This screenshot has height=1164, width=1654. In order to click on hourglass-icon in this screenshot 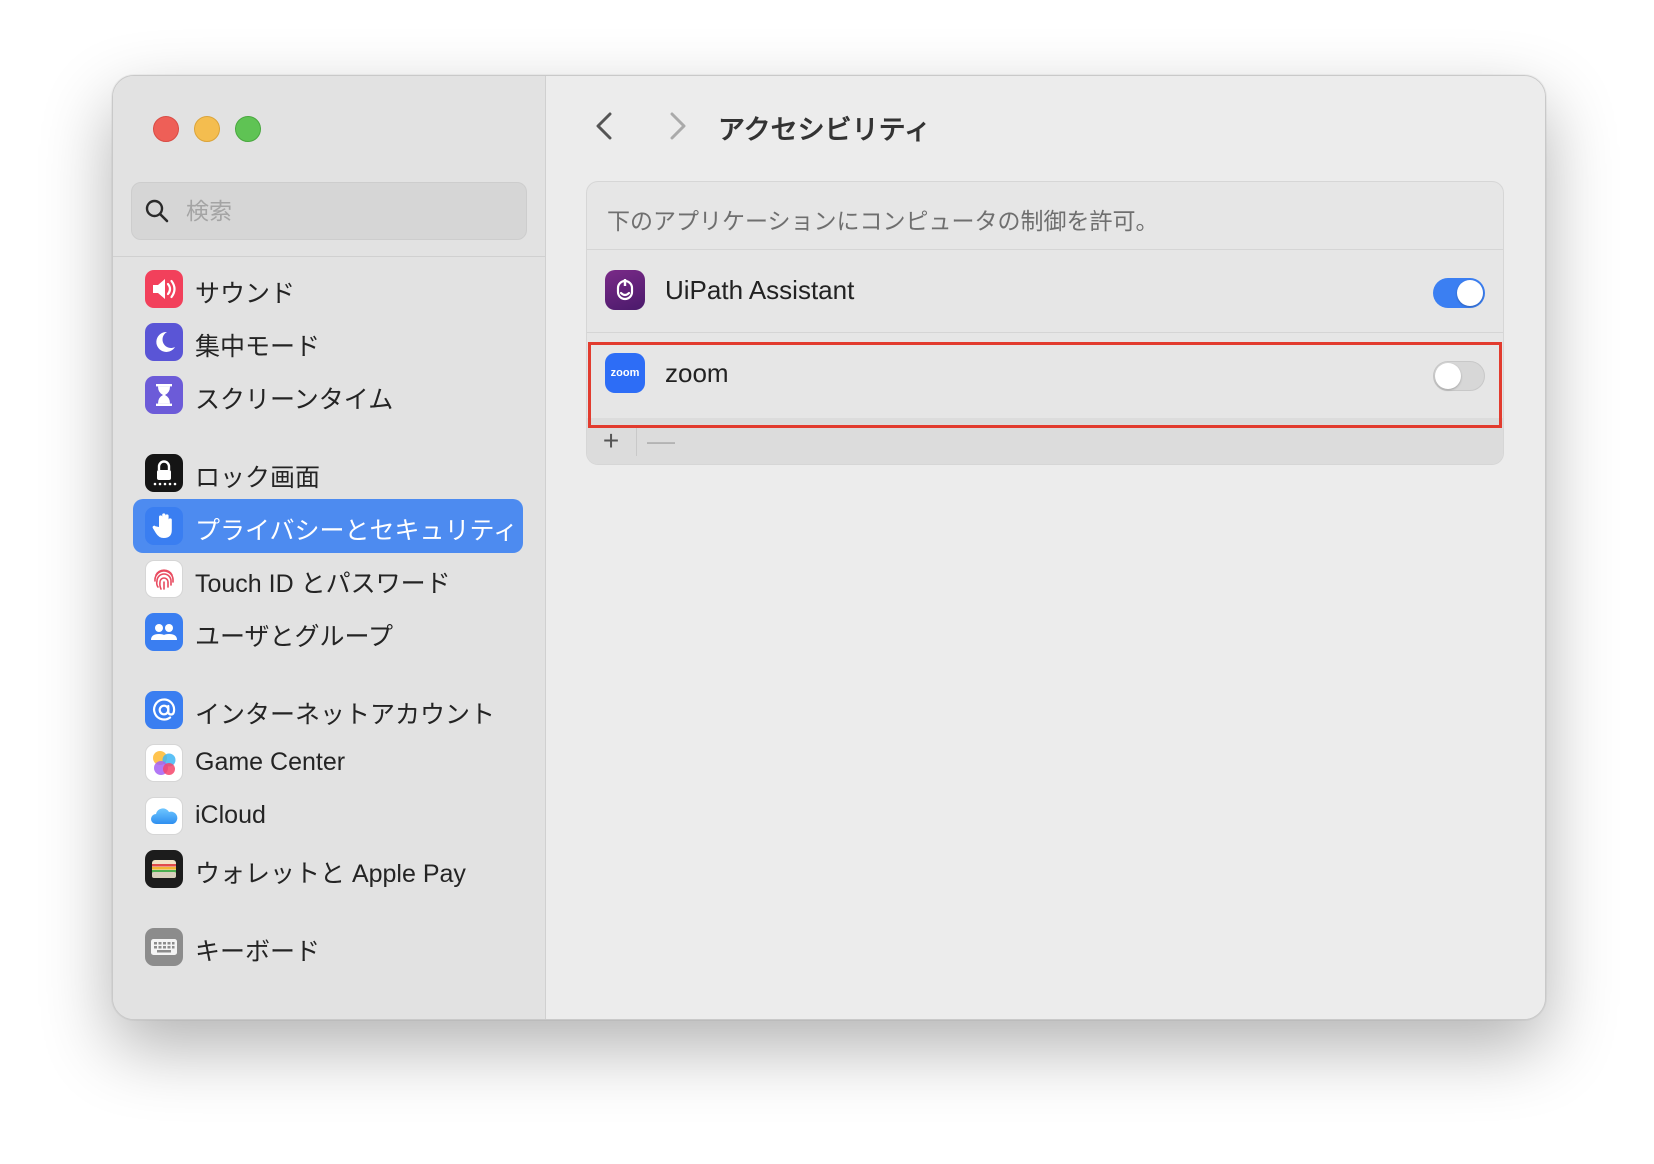, I will do `click(164, 395)`.